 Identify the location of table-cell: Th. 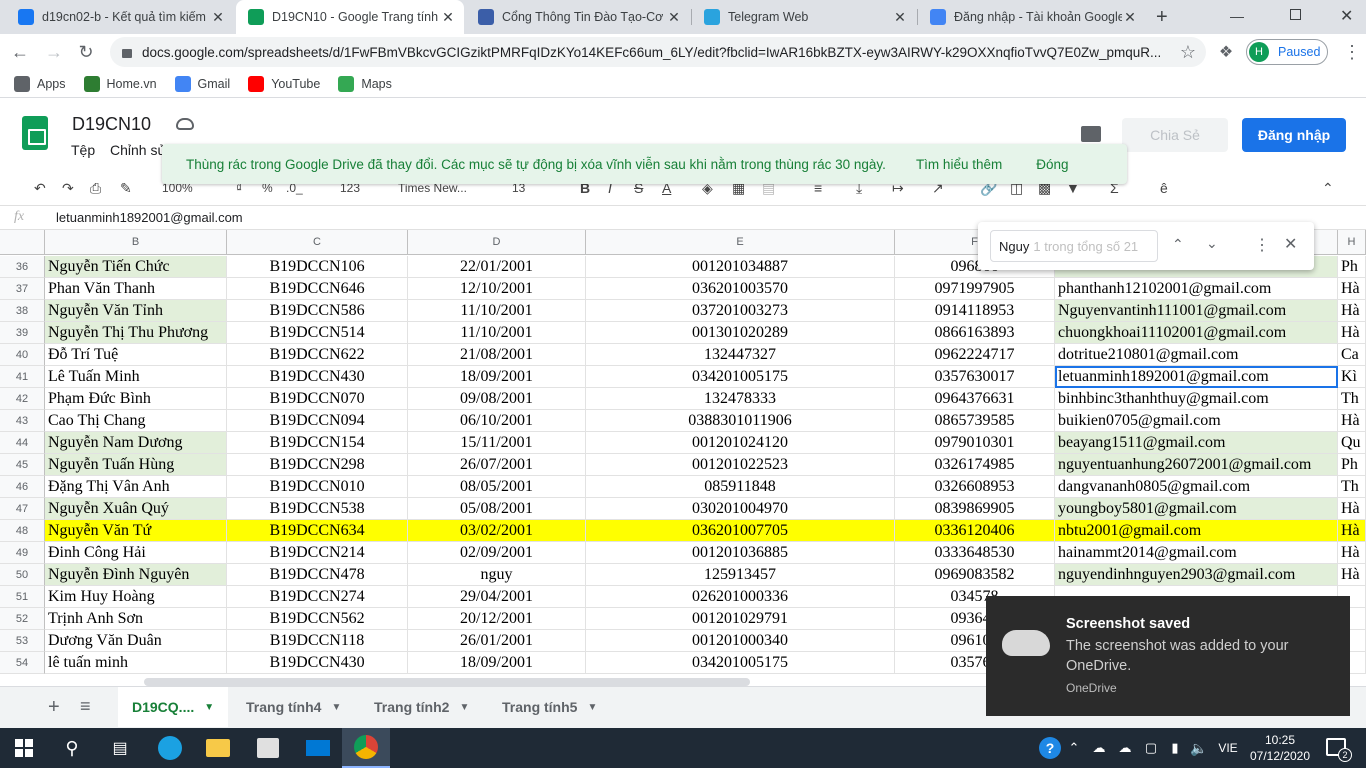
(1352, 487).